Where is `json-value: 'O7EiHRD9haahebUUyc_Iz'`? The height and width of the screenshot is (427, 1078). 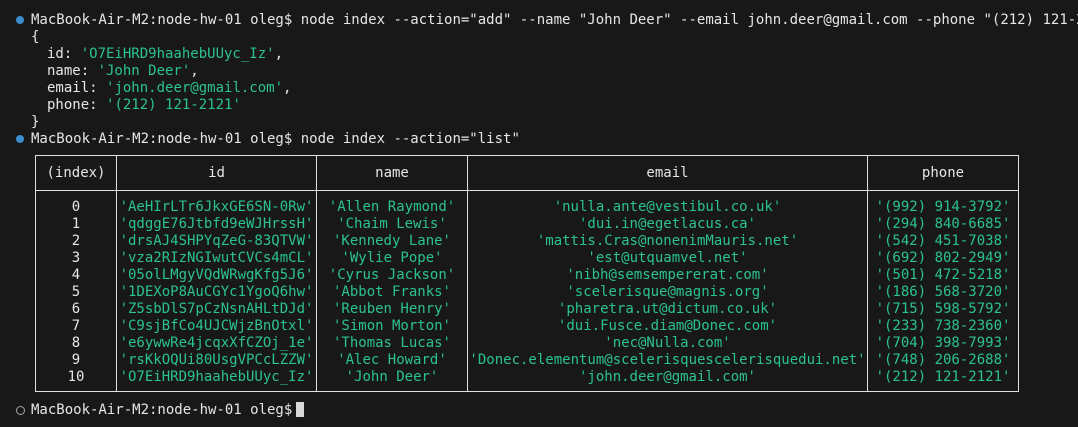 json-value: 'O7EiHRD9haahebUUyc_Iz' is located at coordinates (177, 54).